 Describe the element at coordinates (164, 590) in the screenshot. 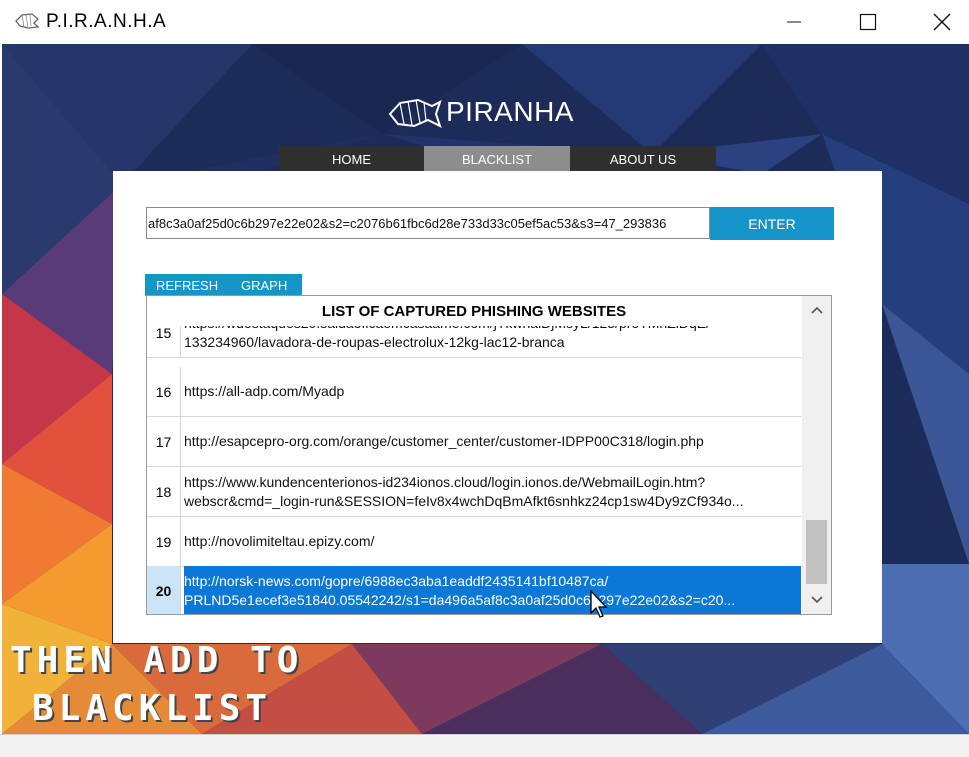

I see `row-number: 20` at that location.